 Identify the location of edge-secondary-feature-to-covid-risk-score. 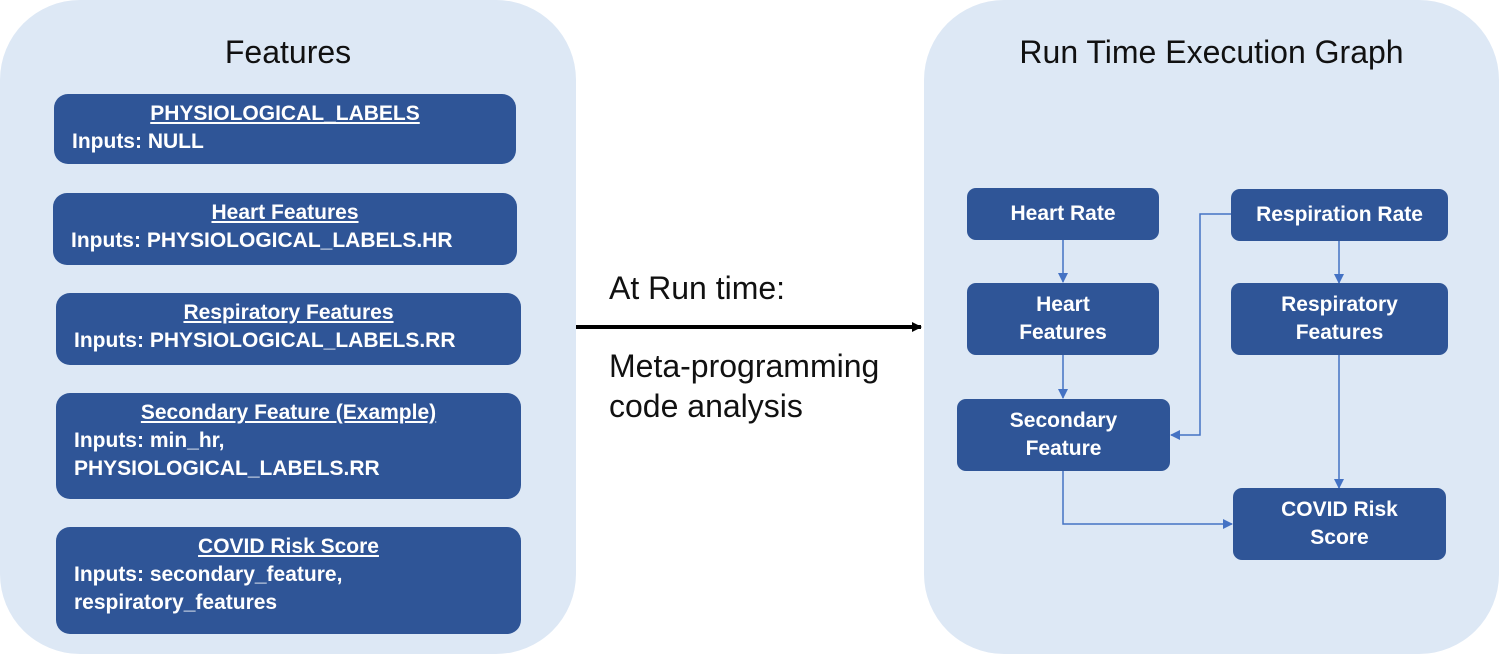
(1147, 500).